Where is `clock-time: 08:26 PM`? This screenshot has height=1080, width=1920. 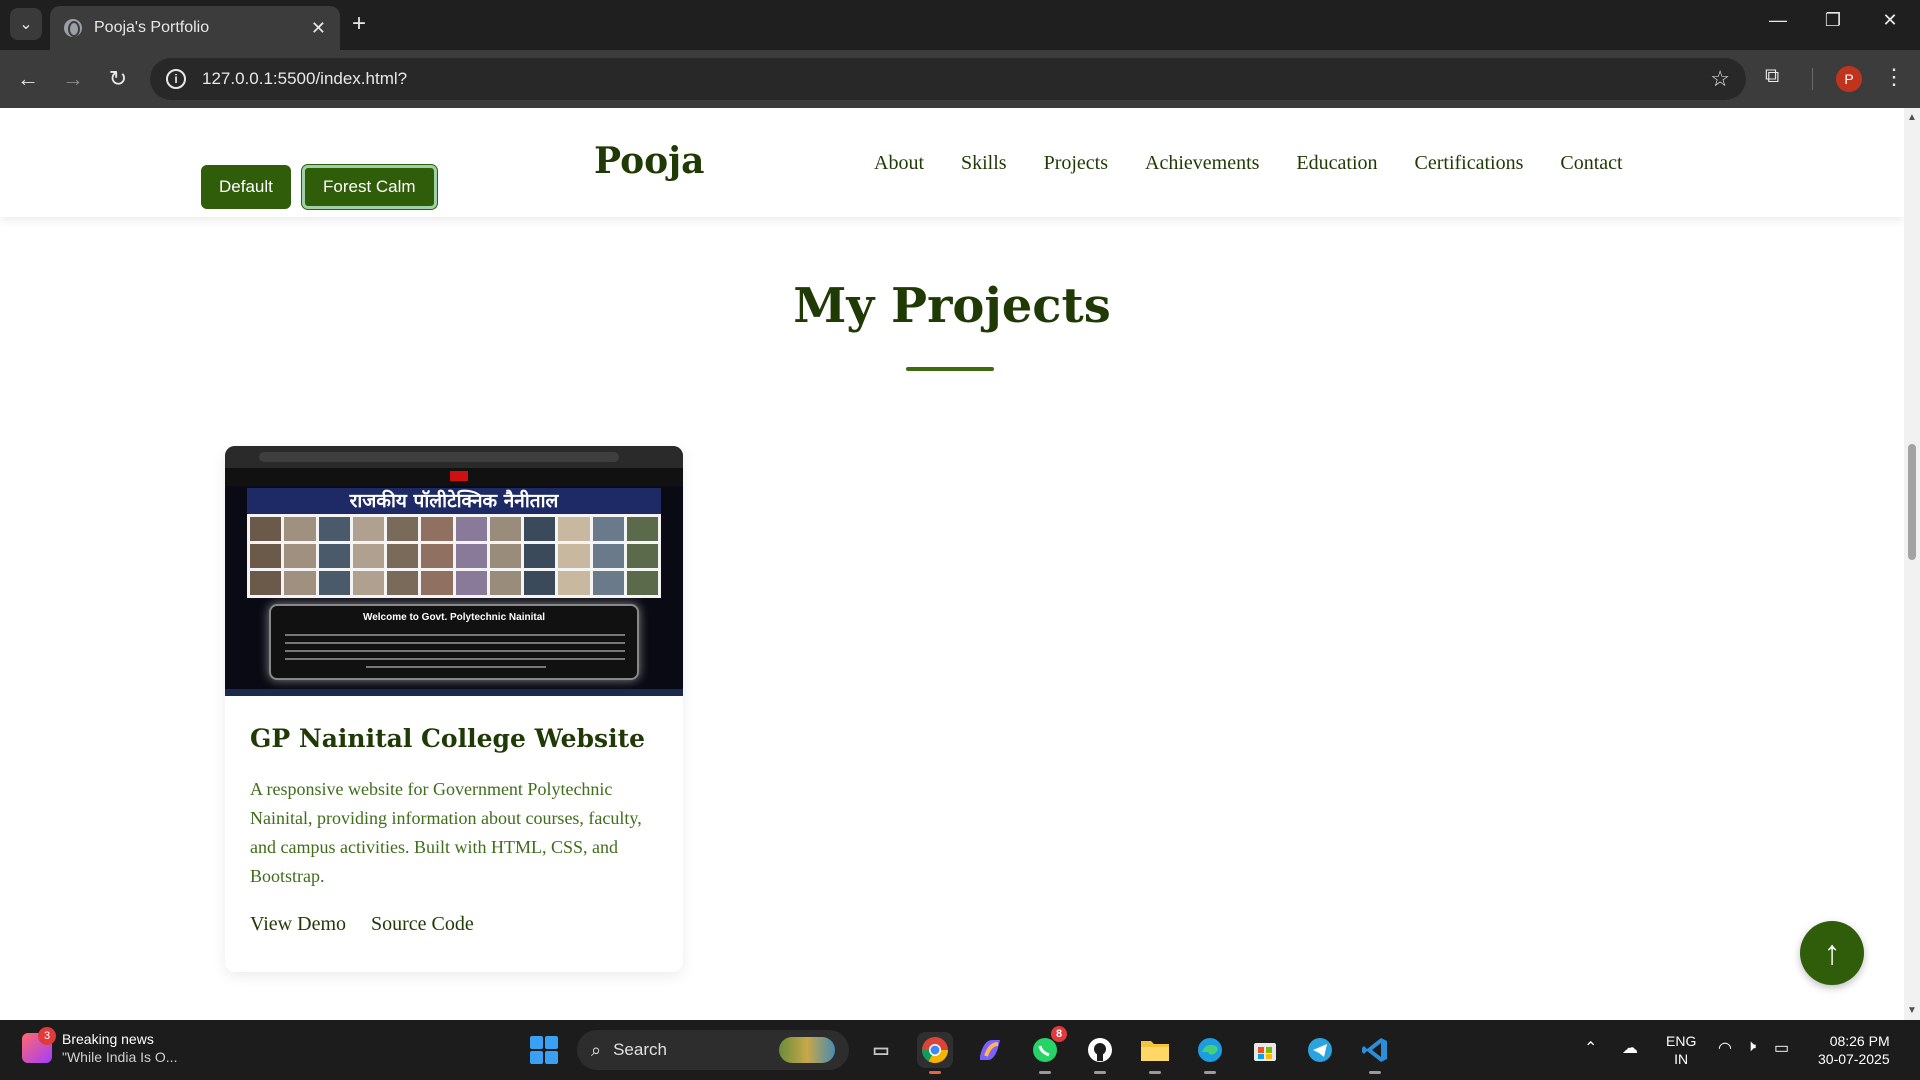 clock-time: 08:26 PM is located at coordinates (1859, 1041).